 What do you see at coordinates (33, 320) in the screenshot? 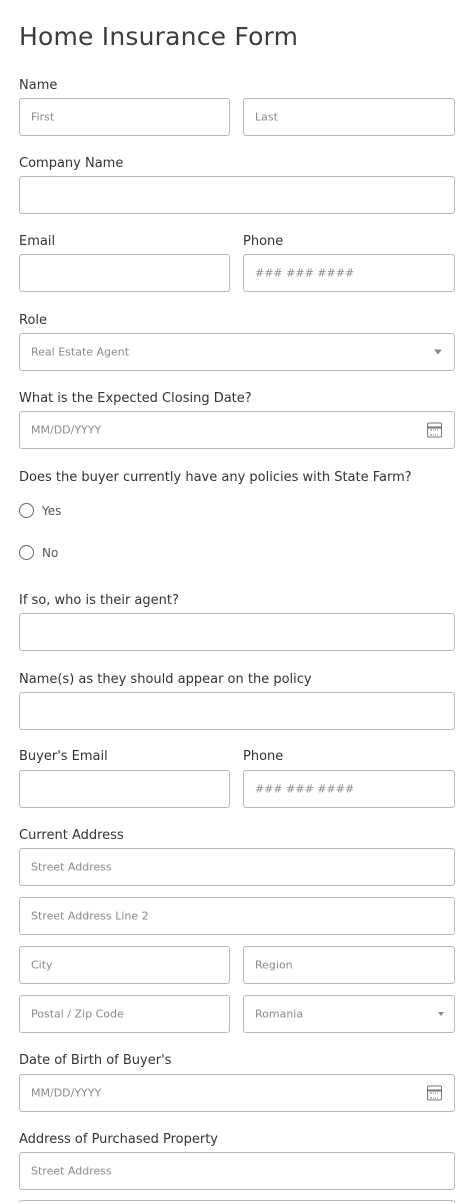
I see `role-label: Role` at bounding box center [33, 320].